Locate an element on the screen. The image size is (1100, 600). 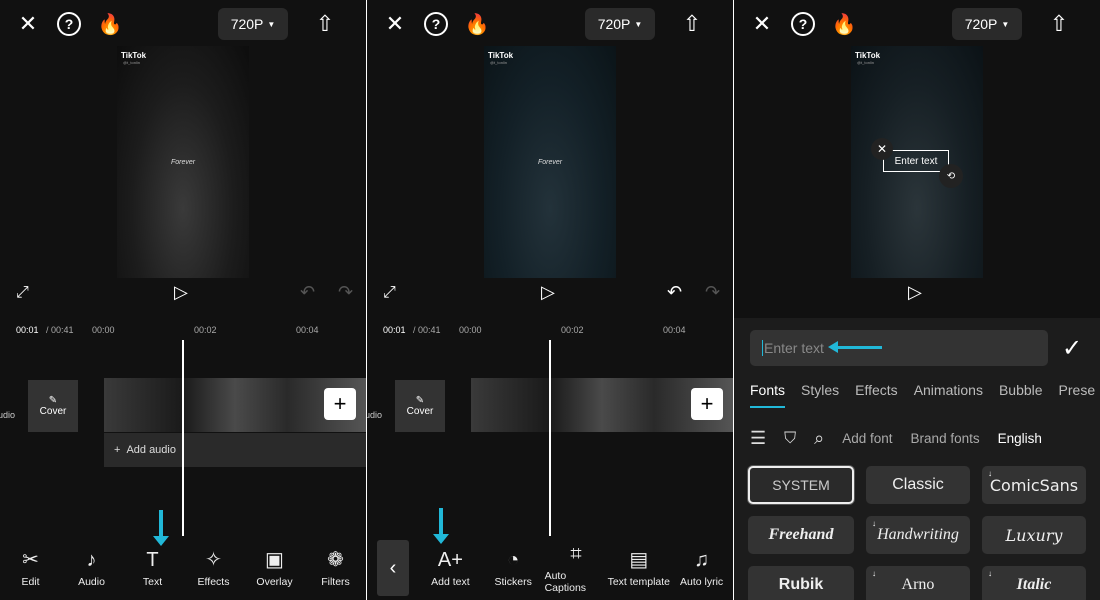
language-selector: English is located at coordinates (1020, 438).